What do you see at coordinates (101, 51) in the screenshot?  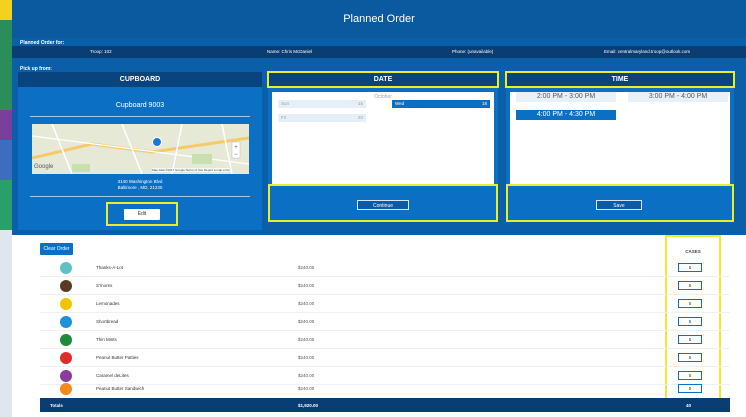 I see `troop-text: Troop: 102` at bounding box center [101, 51].